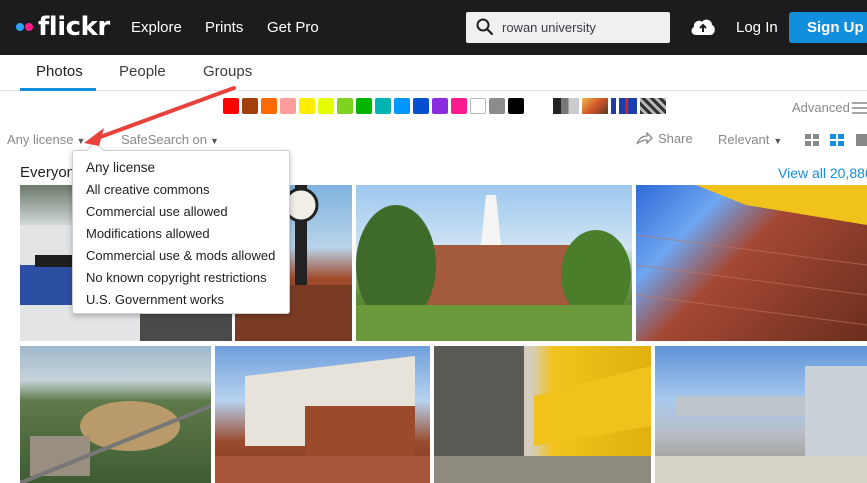 This screenshot has height=483, width=867. Describe the element at coordinates (142, 71) in the screenshot. I see `tab-people: People` at that location.